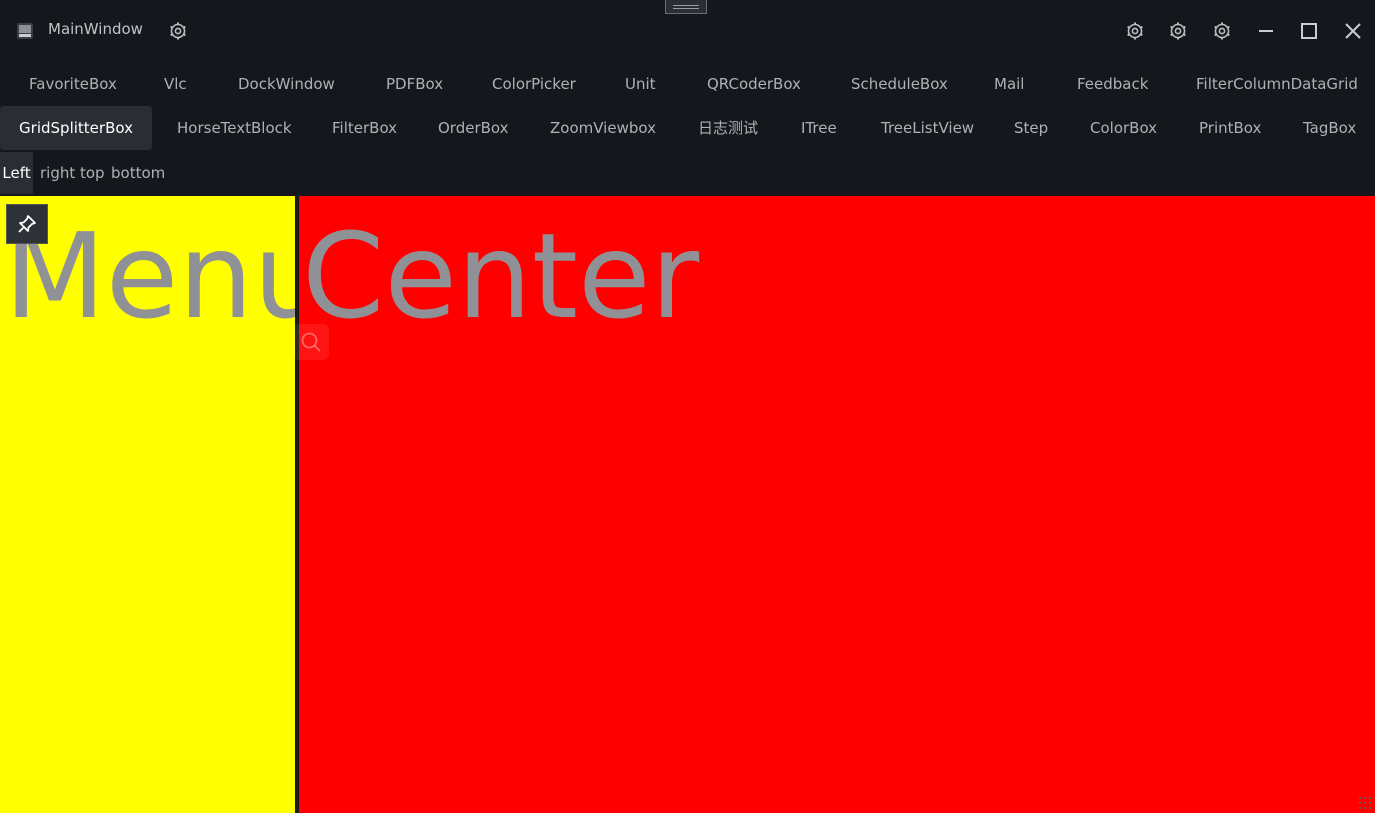 The height and width of the screenshot is (813, 1375). I want to click on tab-feedback: Feedback, so click(1112, 84).